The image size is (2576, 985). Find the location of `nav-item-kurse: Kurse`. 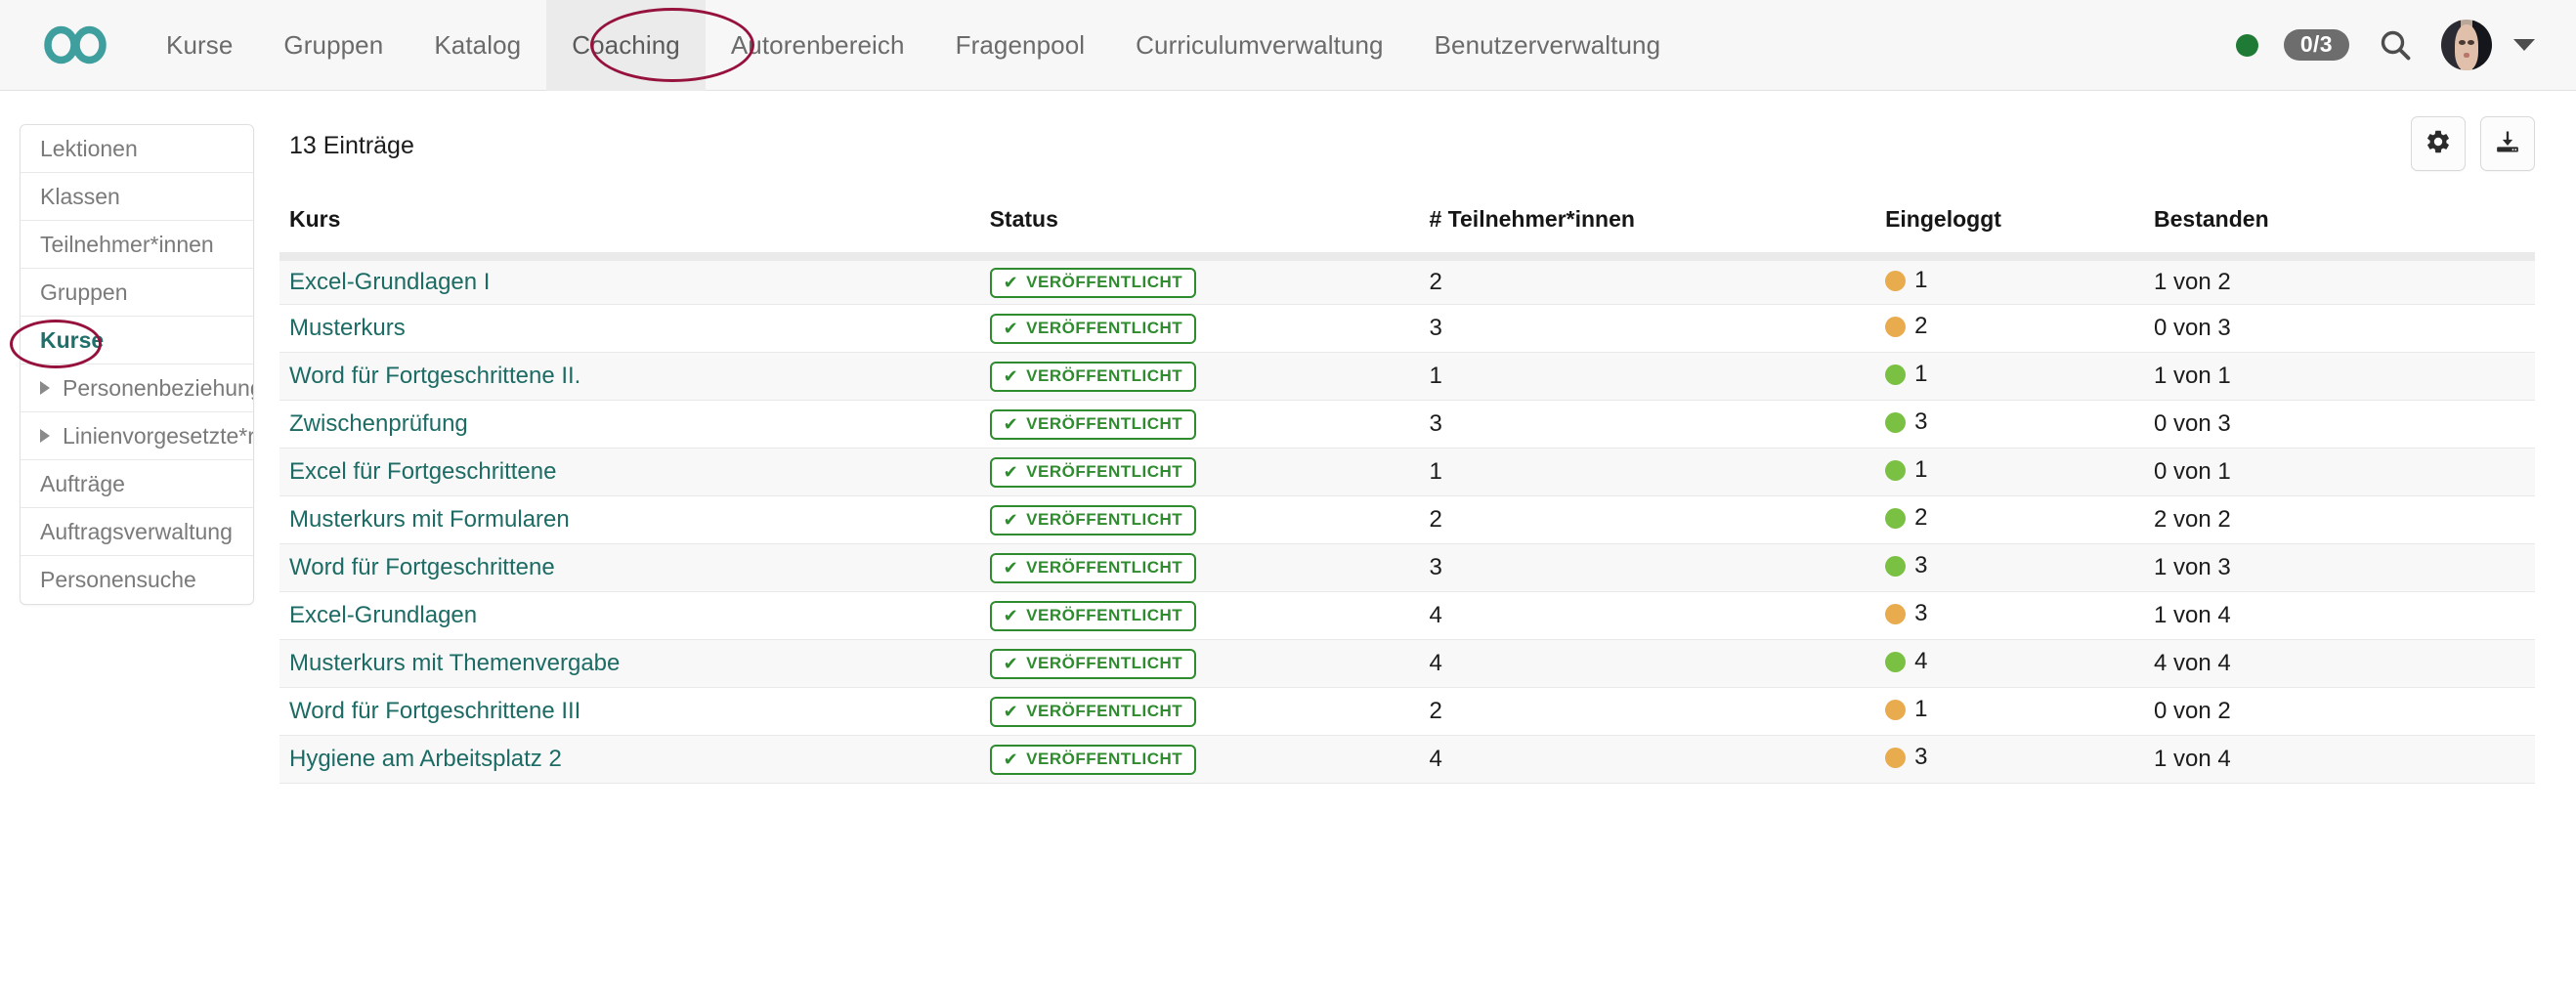

nav-item-kurse: Kurse is located at coordinates (200, 45).